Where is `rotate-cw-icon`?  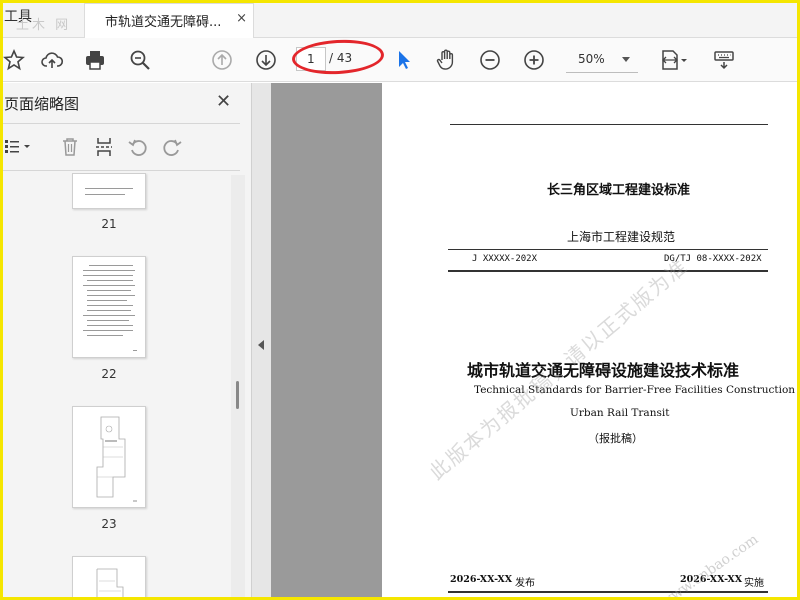 rotate-cw-icon is located at coordinates (172, 147).